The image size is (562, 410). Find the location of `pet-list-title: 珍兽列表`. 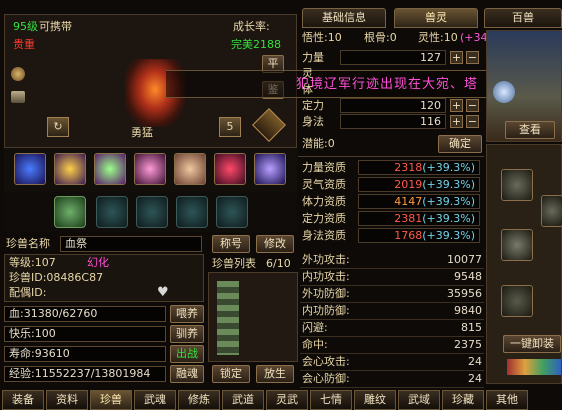

pet-list-title: 珍兽列表 is located at coordinates (234, 263).